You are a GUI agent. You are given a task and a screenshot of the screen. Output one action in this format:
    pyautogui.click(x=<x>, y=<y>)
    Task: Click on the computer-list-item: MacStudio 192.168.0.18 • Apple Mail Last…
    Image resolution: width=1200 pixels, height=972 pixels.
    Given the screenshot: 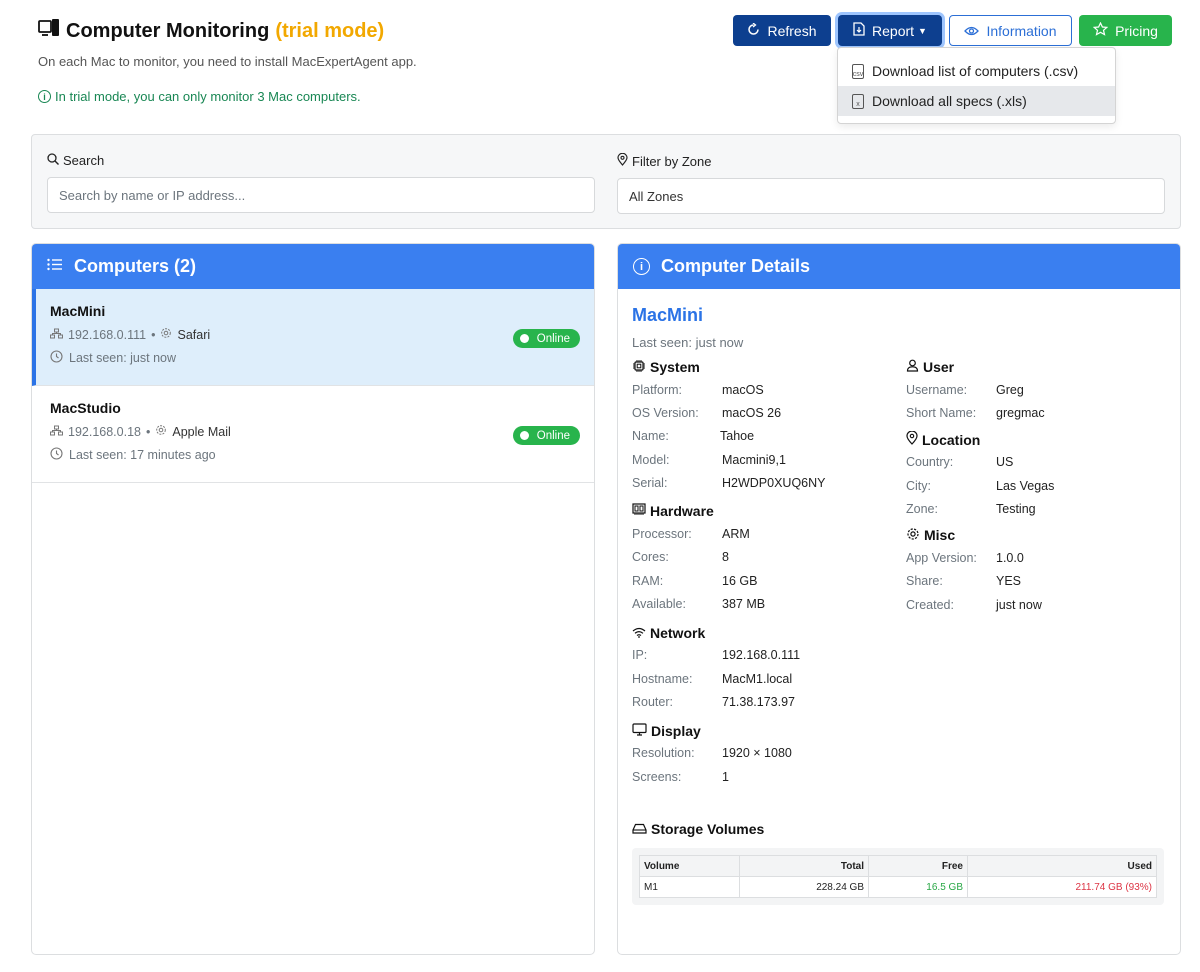 What is the action you would take?
    pyautogui.click(x=313, y=434)
    